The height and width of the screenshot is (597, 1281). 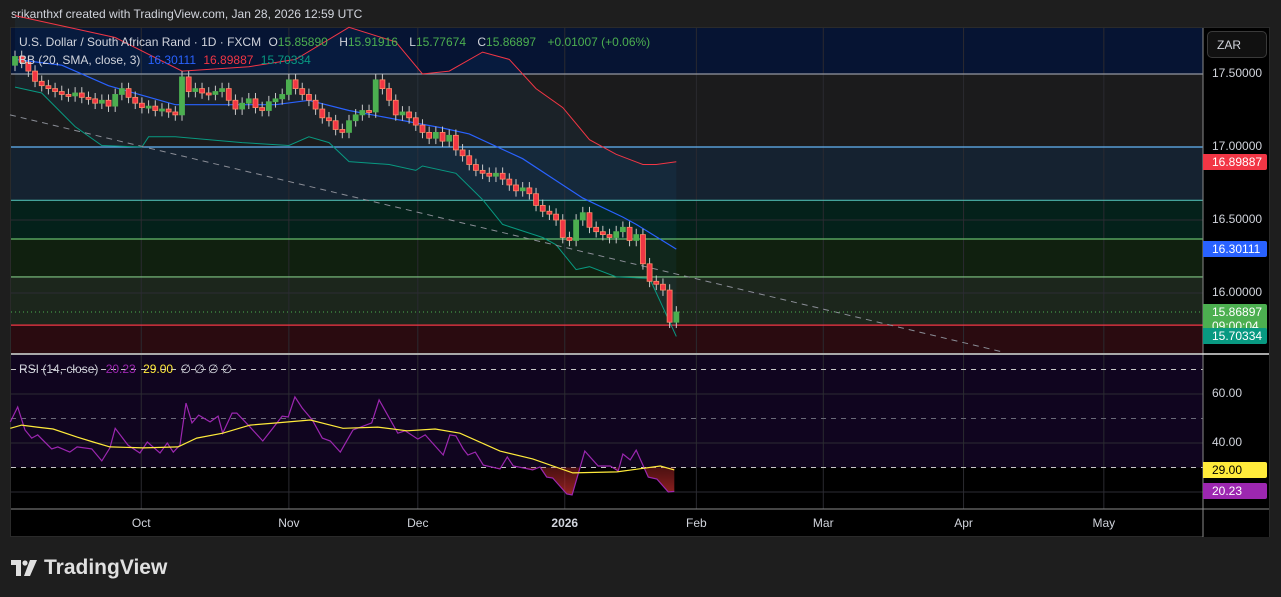 I want to click on price-tick-label: 16.50000, so click(x=1237, y=219).